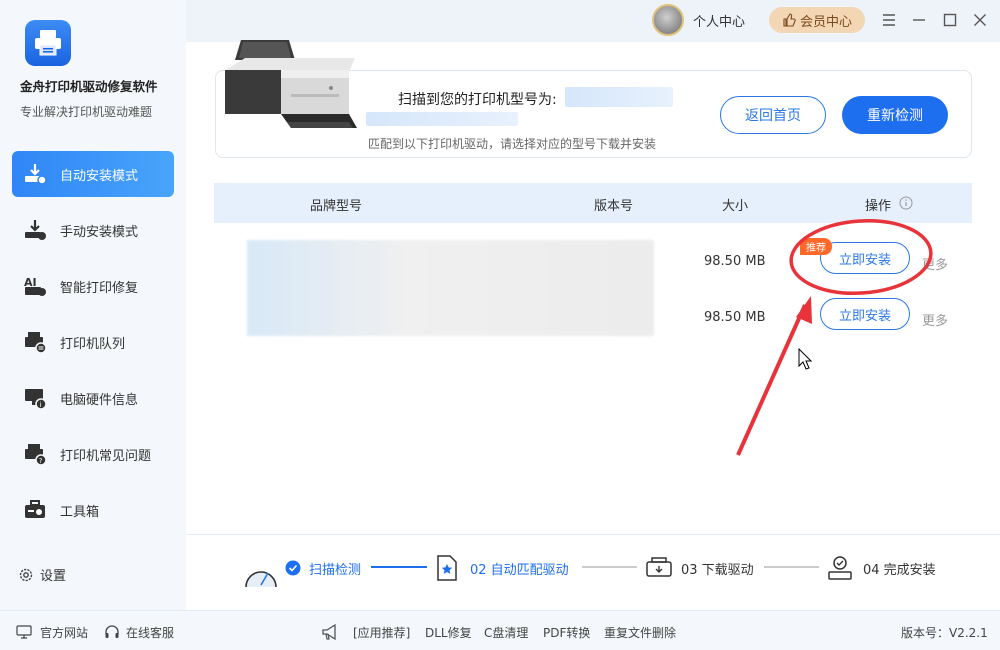  What do you see at coordinates (291, 84) in the screenshot?
I see `printer-illustration` at bounding box center [291, 84].